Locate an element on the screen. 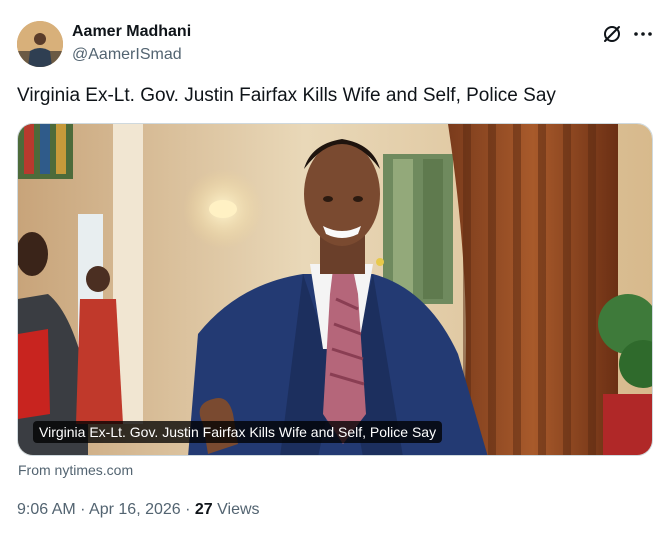  card-source-link: From nytimes.com is located at coordinates (75, 470).